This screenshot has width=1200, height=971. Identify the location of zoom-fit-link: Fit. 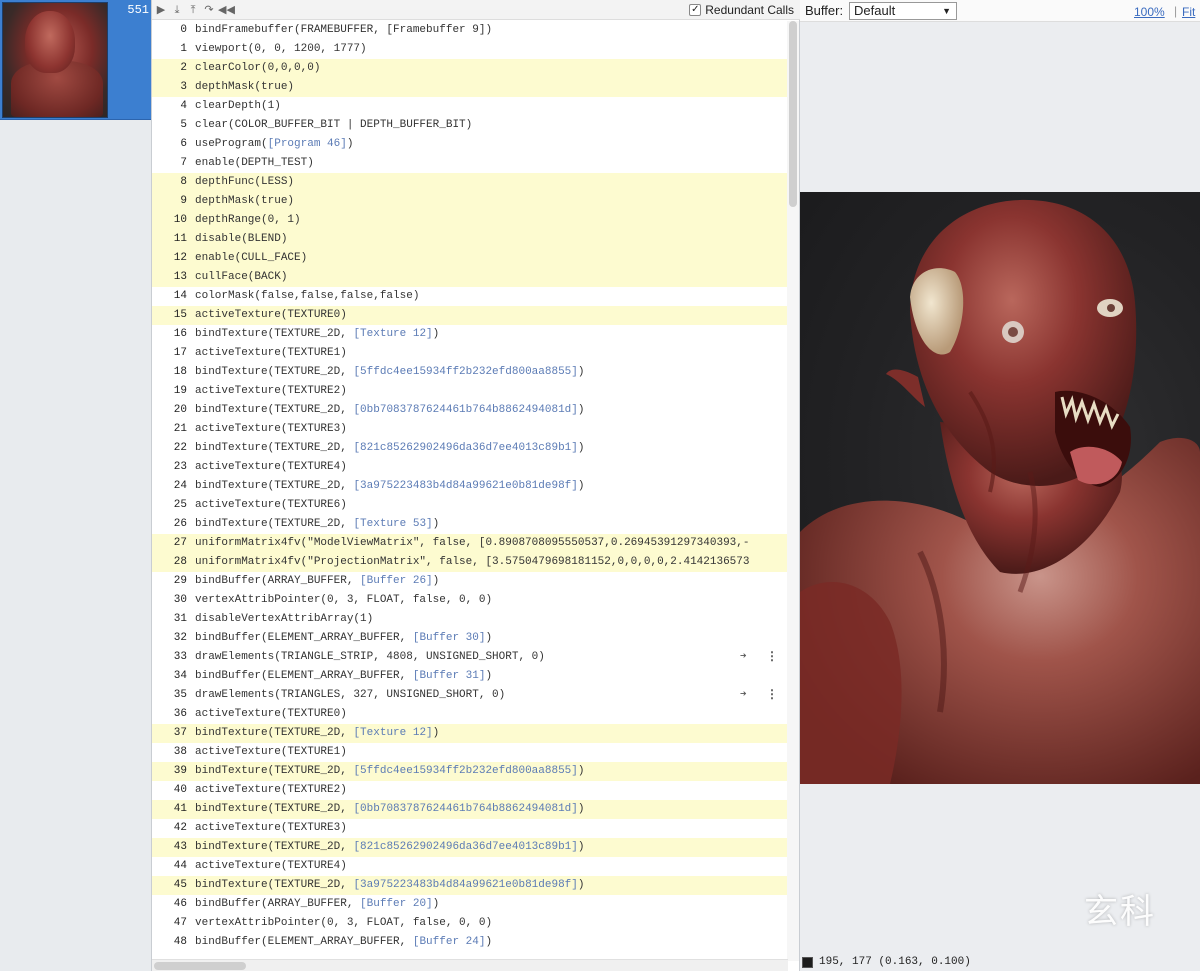
(1188, 12).